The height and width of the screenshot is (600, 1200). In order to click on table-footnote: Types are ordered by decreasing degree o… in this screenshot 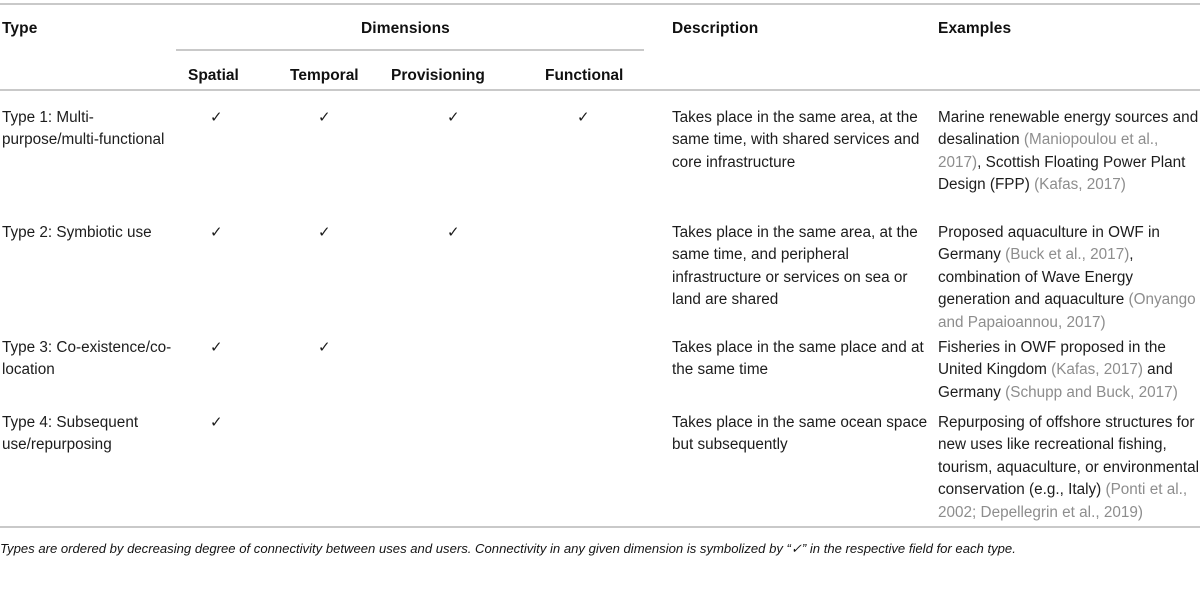, I will do `click(596, 543)`.